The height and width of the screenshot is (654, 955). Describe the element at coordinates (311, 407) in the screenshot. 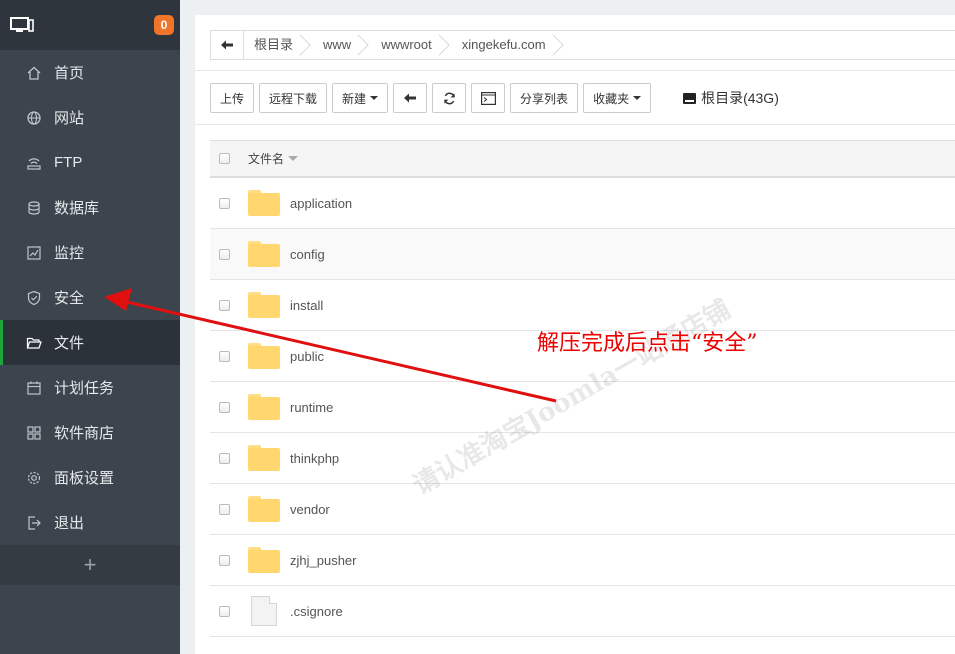

I see `file-name: runtime` at that location.